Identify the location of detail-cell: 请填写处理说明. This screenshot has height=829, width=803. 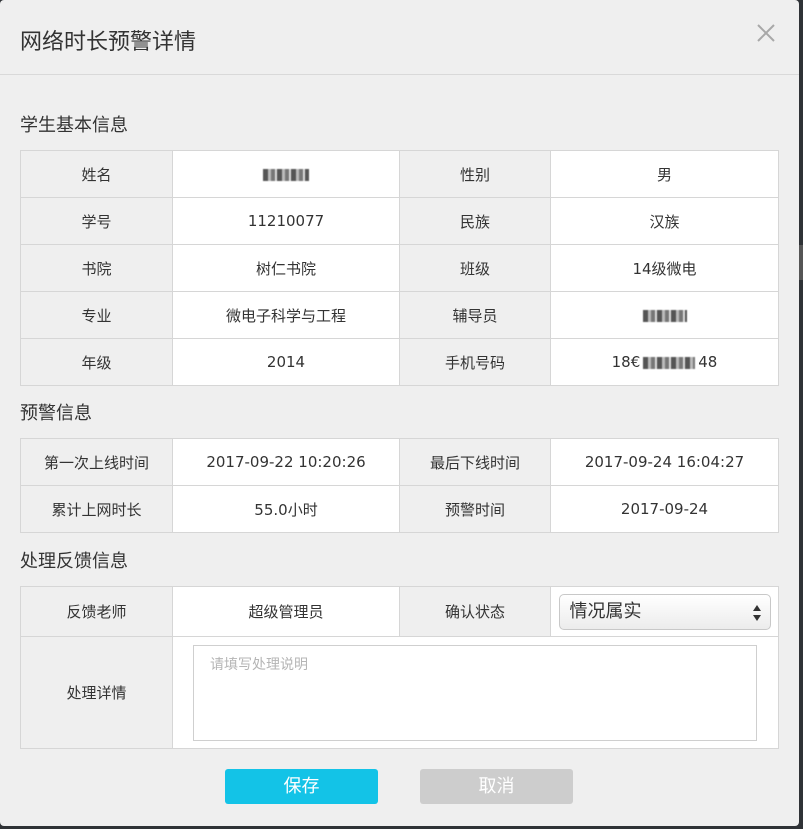
(475, 692).